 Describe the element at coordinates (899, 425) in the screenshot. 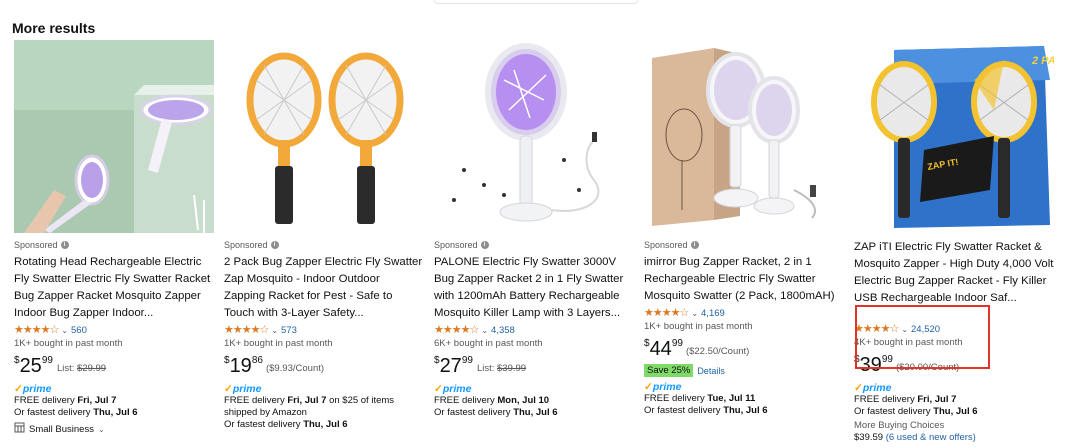

I see `buying-choices-label: More Buying Choices` at that location.